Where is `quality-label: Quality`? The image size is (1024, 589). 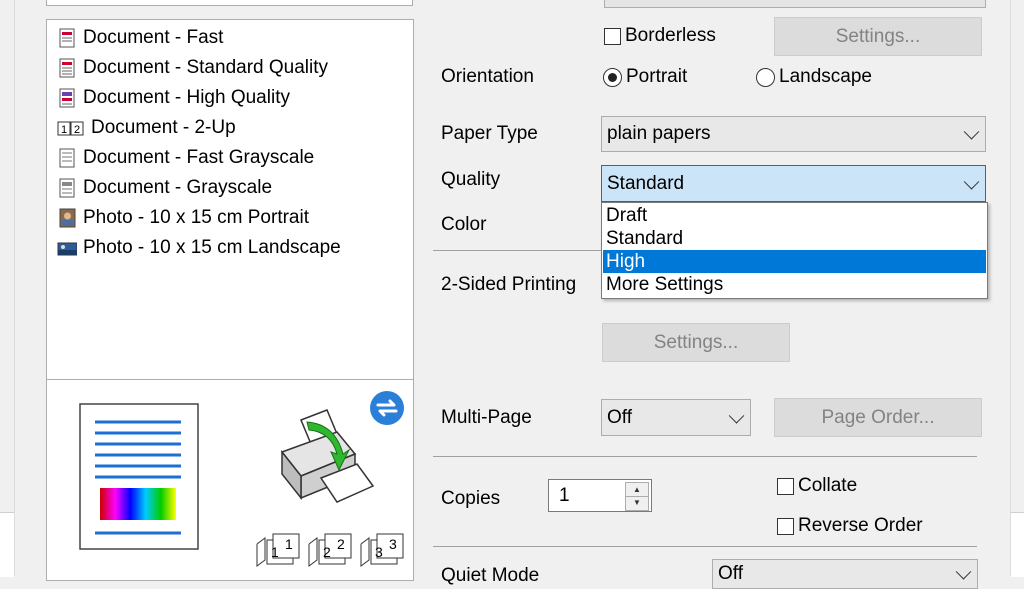
quality-label: Quality is located at coordinates (471, 179).